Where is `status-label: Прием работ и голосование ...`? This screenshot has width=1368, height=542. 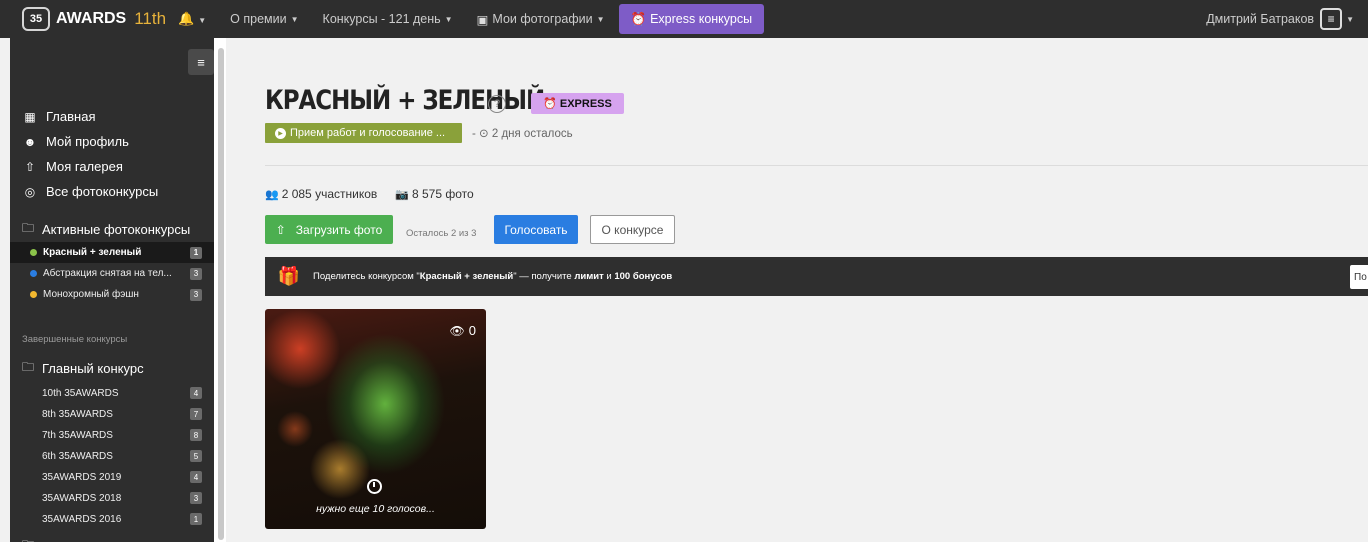 status-label: Прием работ и голосование ... is located at coordinates (368, 133).